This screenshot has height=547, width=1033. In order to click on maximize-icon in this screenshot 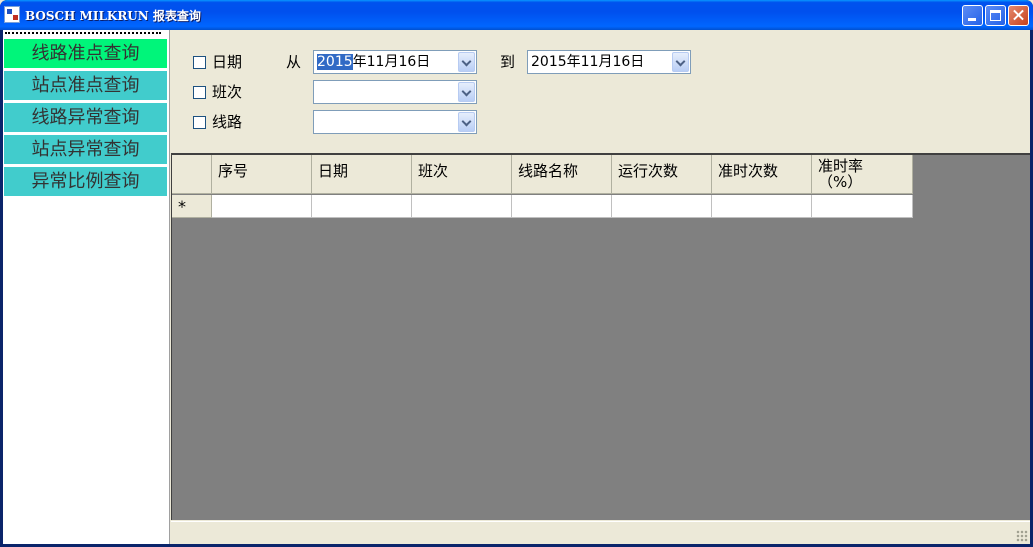, I will do `click(995, 15)`.